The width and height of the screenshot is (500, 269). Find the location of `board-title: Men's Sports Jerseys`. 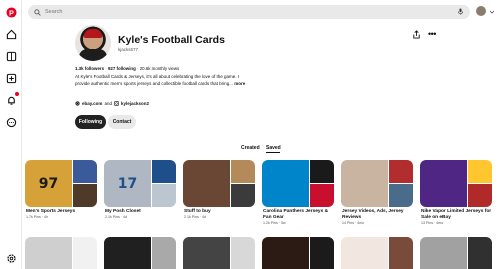

board-title: Men's Sports Jerseys is located at coordinates (51, 211).